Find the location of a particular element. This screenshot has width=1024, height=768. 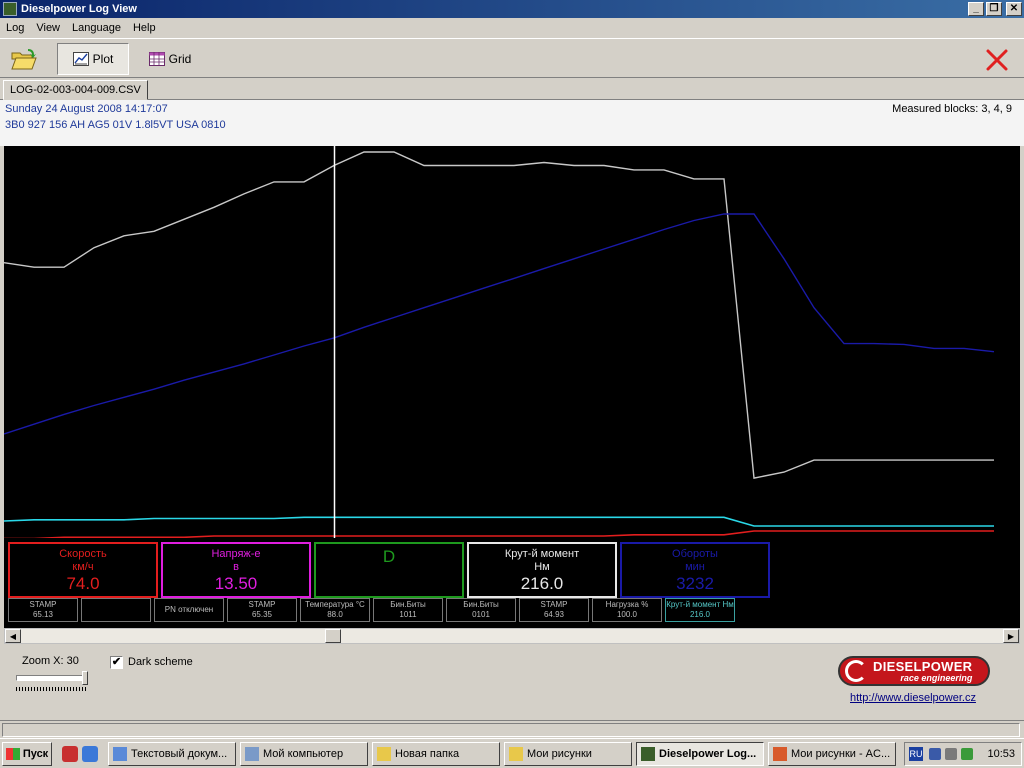

gauge-voltage-value: 13.50 is located at coordinates (236, 583).